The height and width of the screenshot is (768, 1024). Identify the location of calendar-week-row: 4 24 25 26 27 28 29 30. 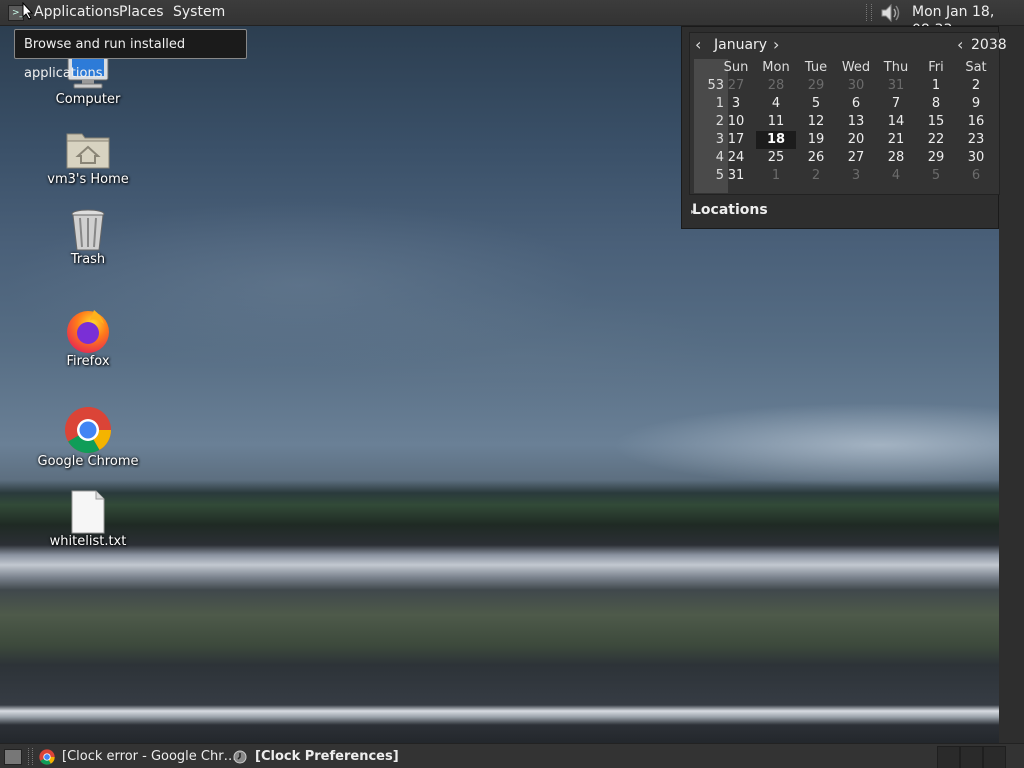
(845, 158).